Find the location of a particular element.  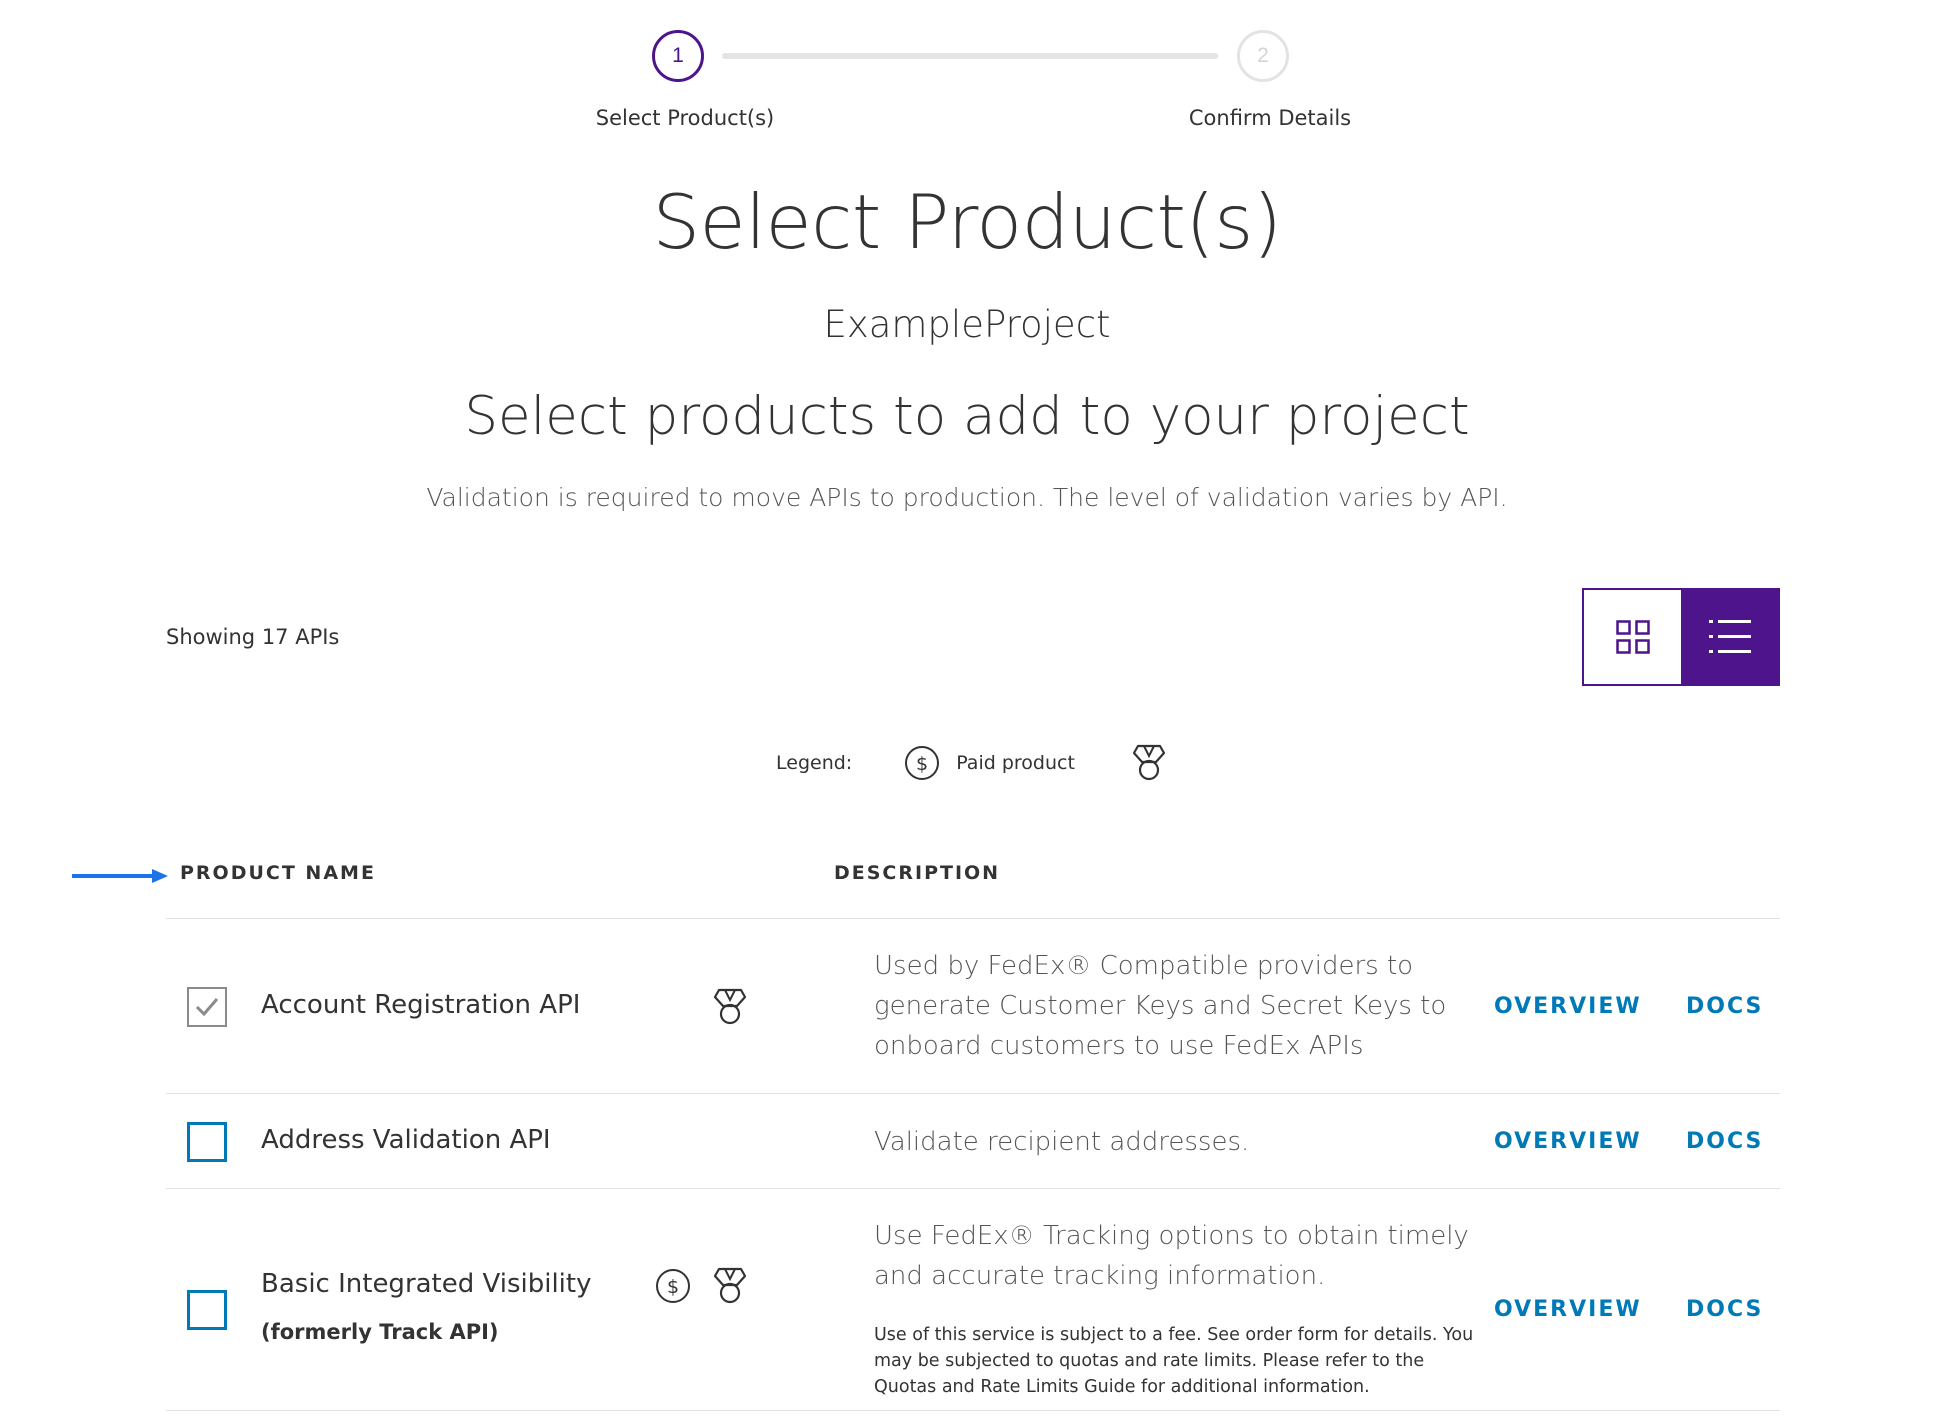

step-2-label: Confirm Details is located at coordinates (1270, 118).